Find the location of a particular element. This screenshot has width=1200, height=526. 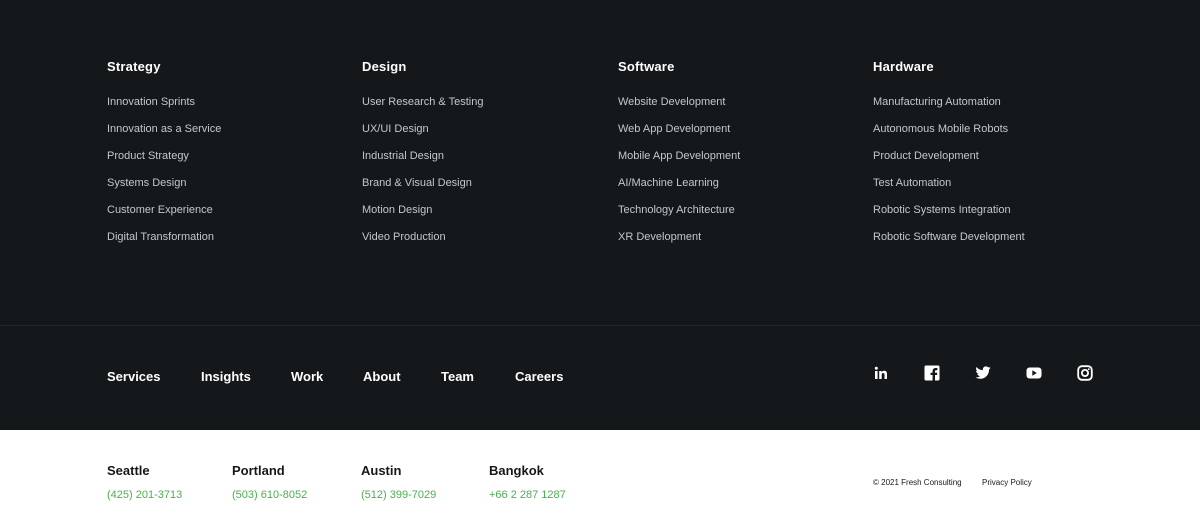

office-portland: Portland (503) 610-8052 is located at coordinates (269, 482).